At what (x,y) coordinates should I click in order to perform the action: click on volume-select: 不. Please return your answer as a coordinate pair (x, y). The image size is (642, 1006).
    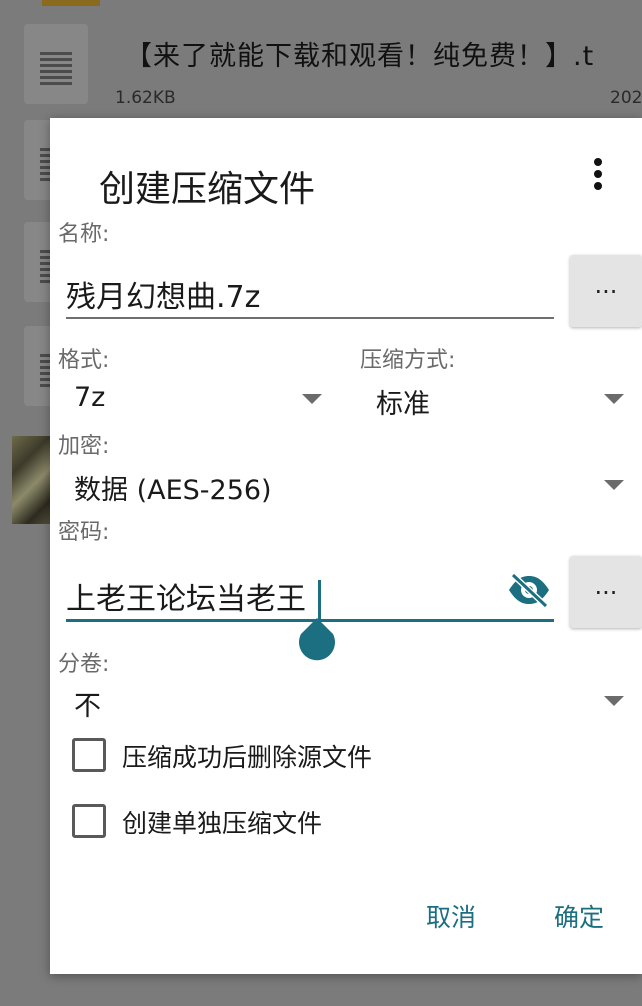
    Looking at the image, I should click on (87, 703).